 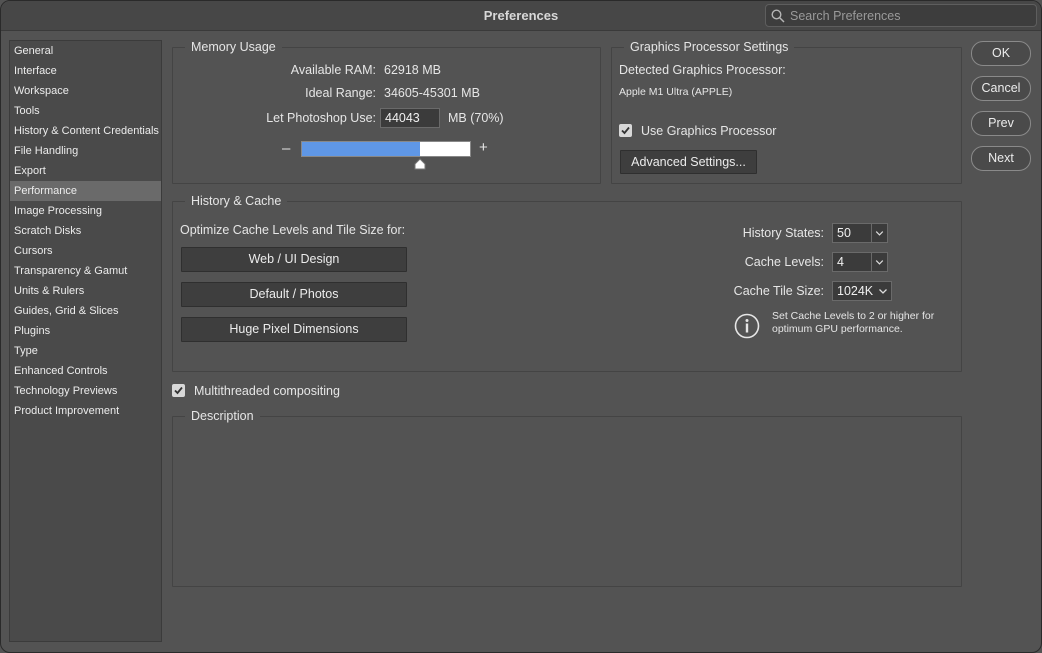 What do you see at coordinates (85, 51) in the screenshot?
I see `sidebar-item-general: General` at bounding box center [85, 51].